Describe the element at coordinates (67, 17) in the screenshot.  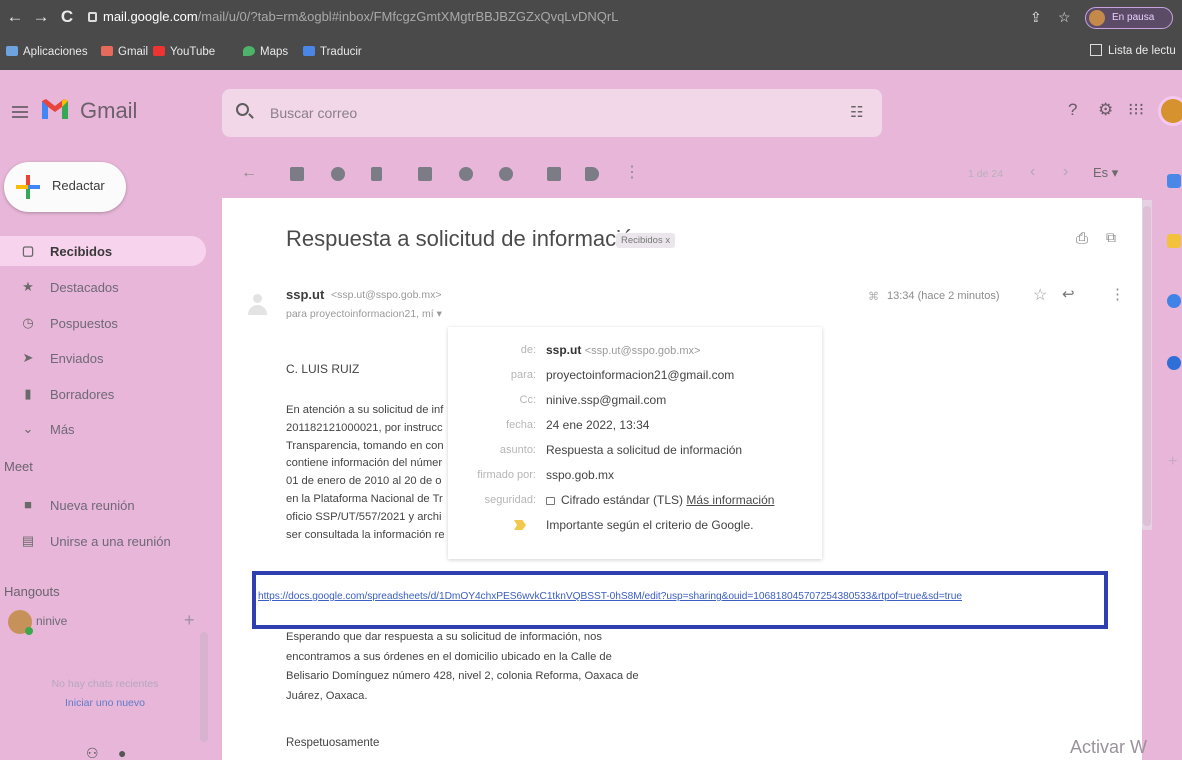
I see `reload-icon: C` at that location.